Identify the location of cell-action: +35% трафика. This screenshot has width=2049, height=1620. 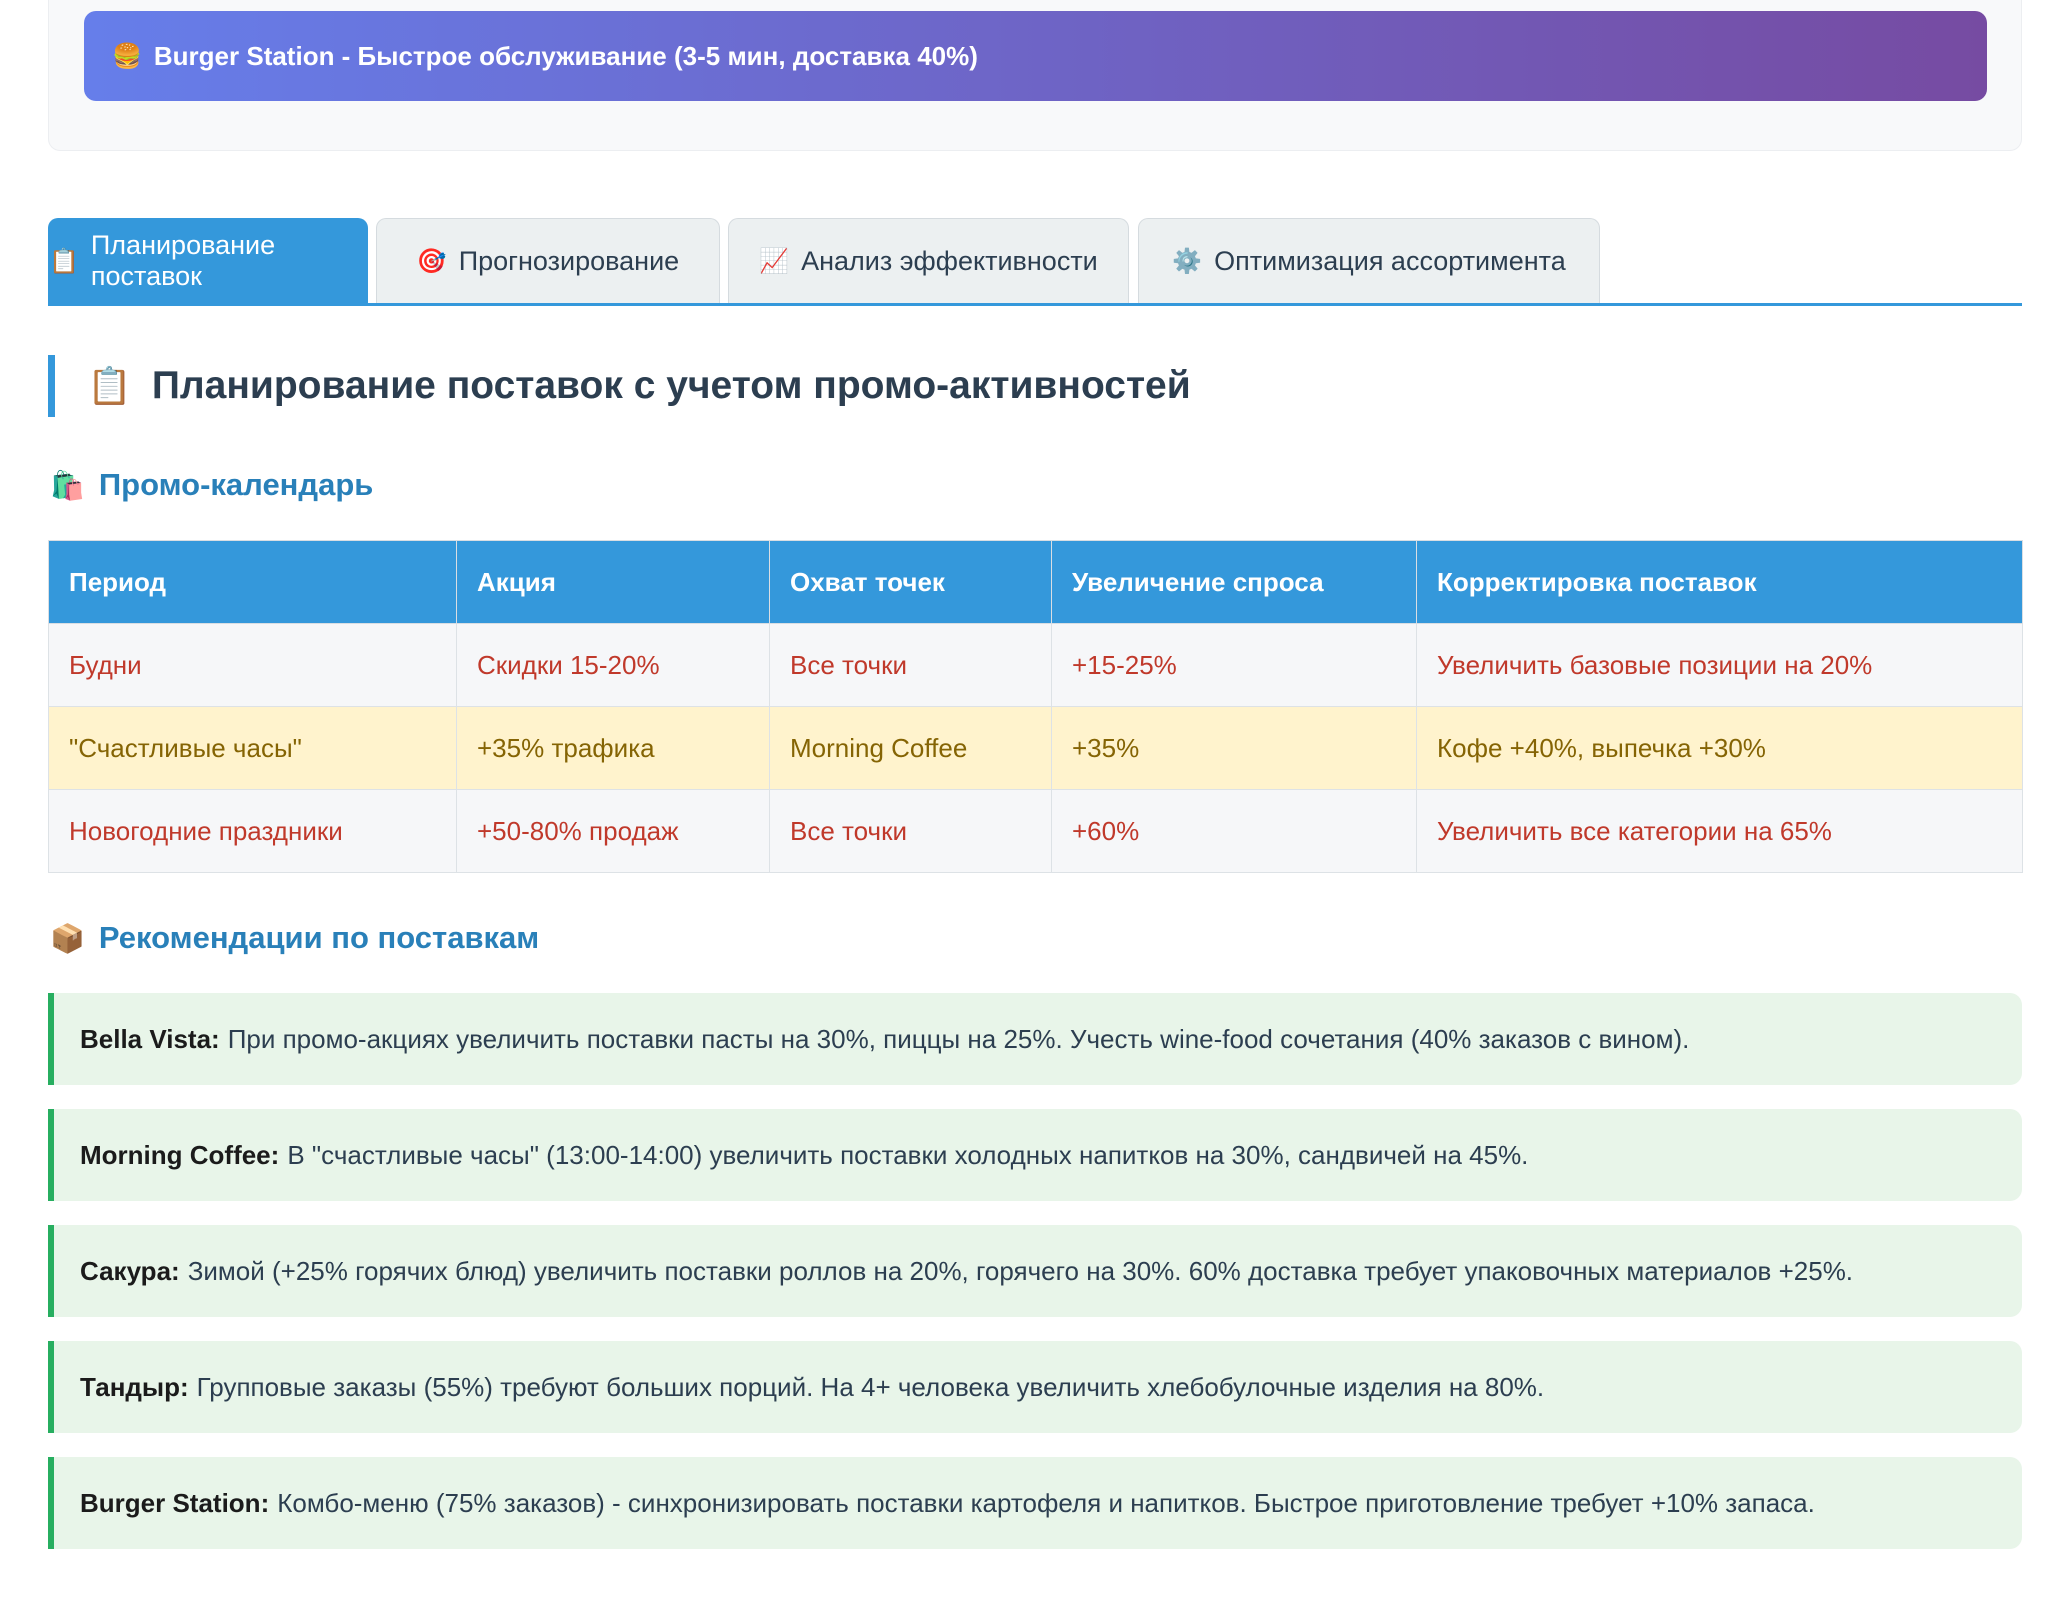
(613, 748).